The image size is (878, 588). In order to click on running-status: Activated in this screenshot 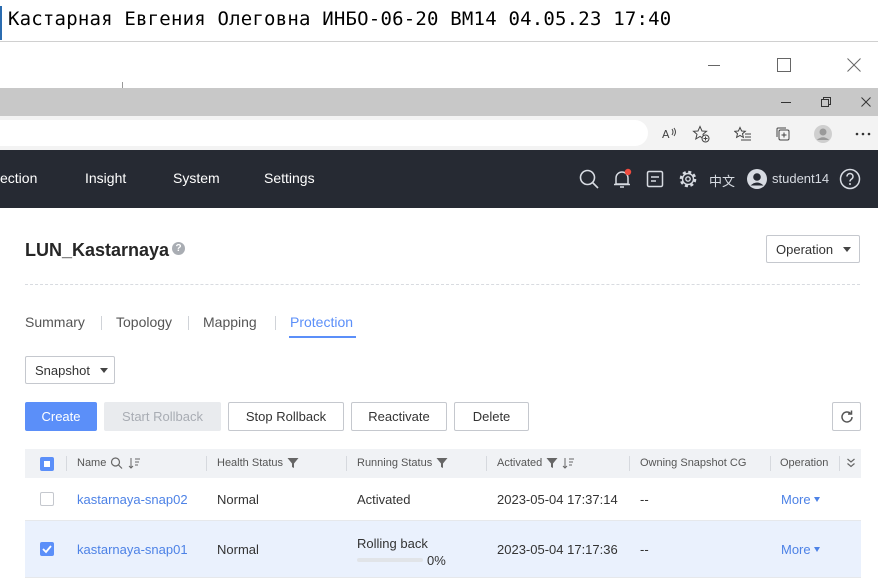, I will do `click(384, 499)`.